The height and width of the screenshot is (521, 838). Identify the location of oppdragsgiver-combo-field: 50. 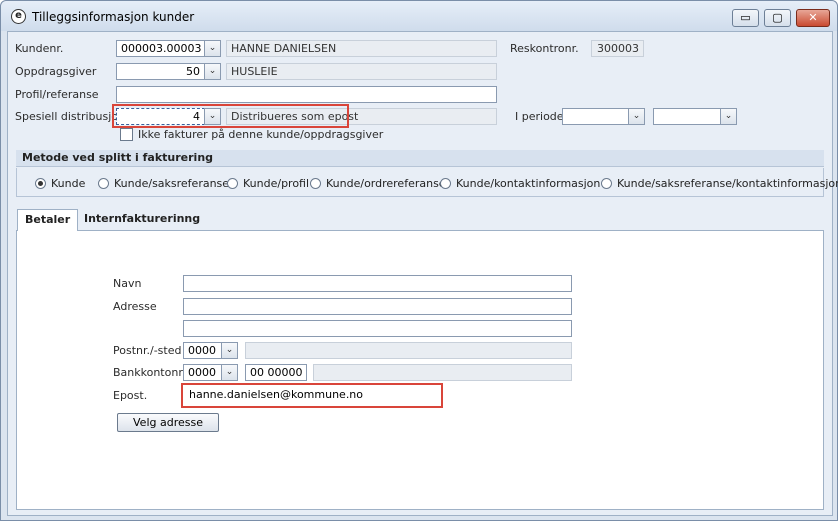
(160, 71).